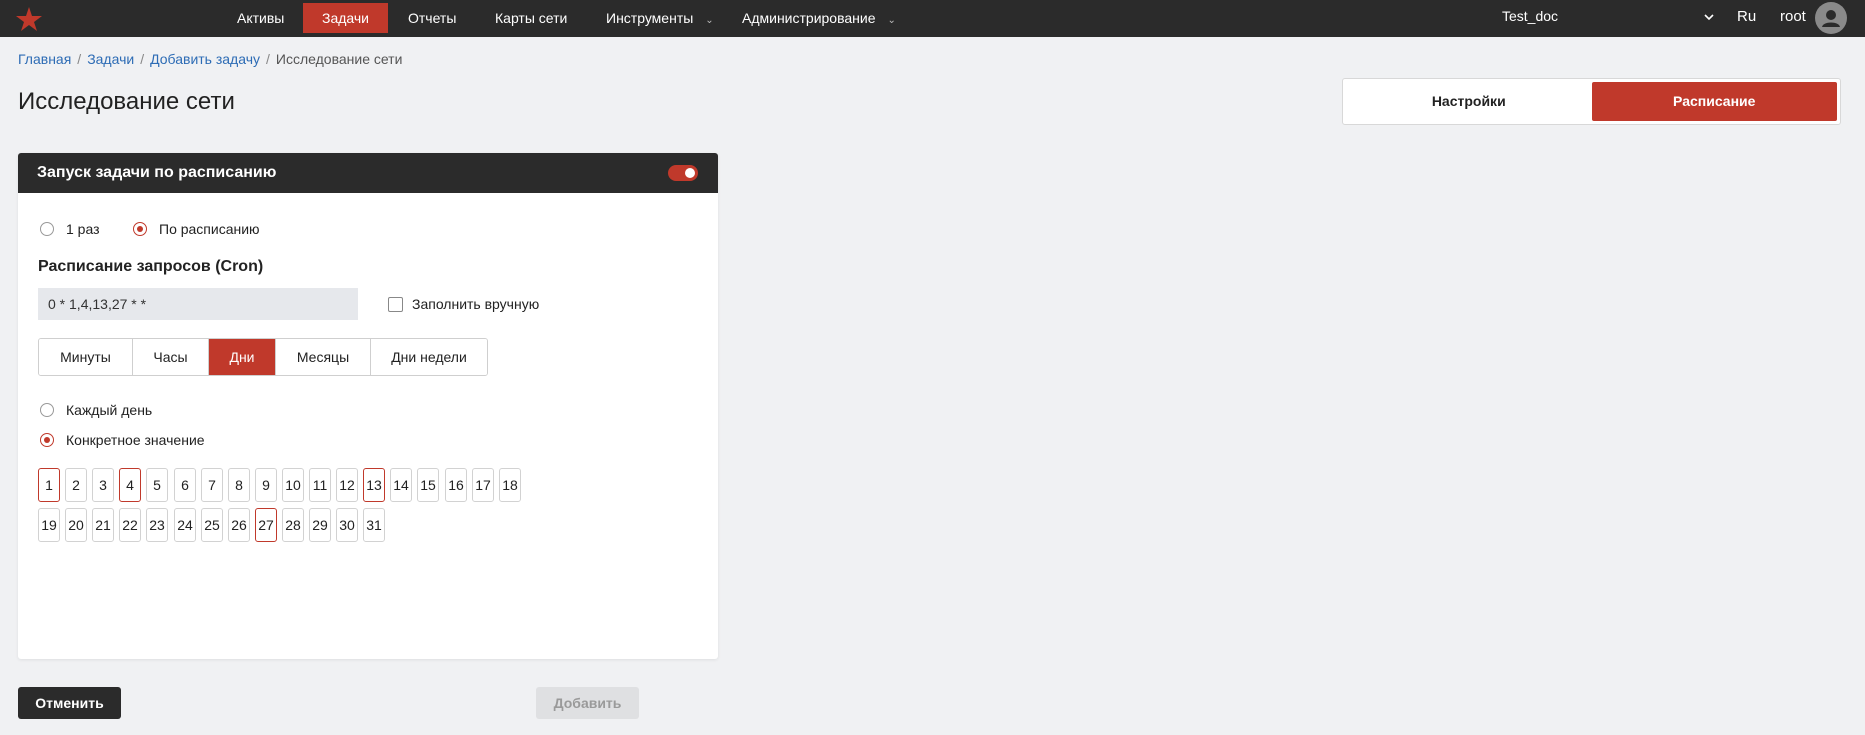  Describe the element at coordinates (320, 485) in the screenshot. I see `day-option-11: 11` at that location.